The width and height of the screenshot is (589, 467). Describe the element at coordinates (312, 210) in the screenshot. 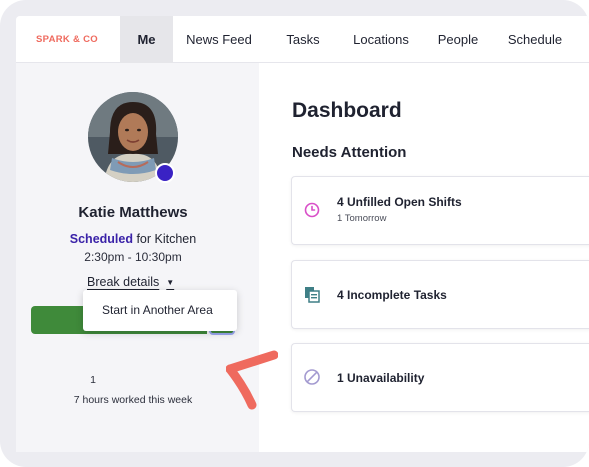

I see `clock-icon` at that location.